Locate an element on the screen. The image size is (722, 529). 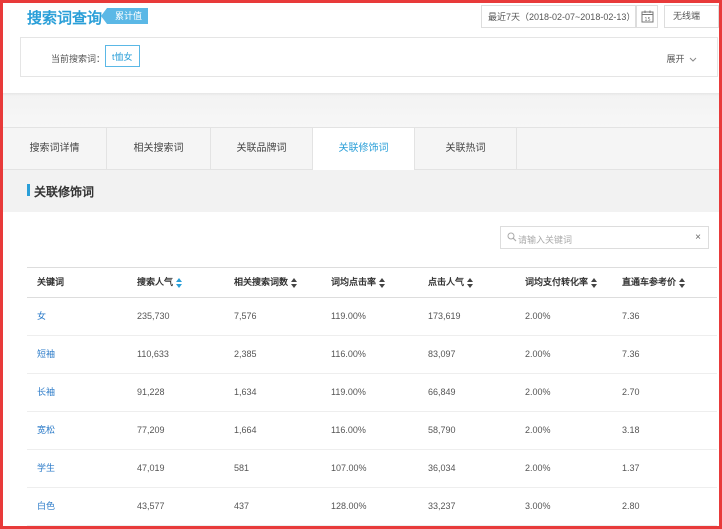
col-related-term-count: 相关搜索词数 is located at coordinates (266, 282).